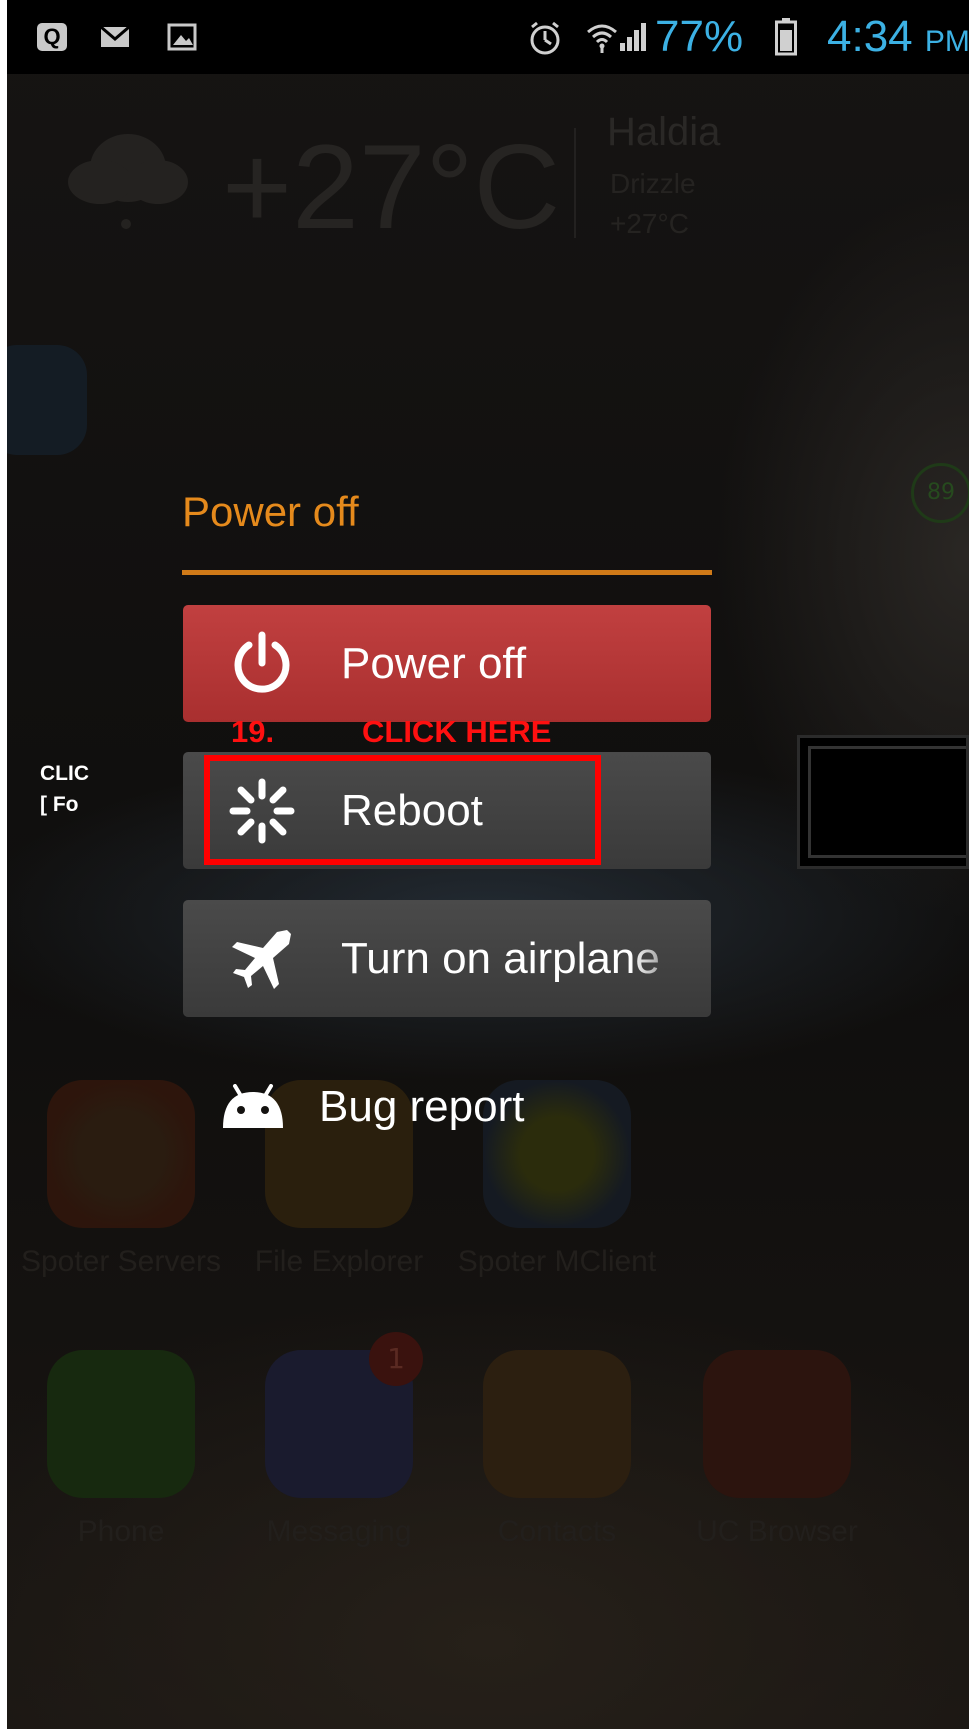 The height and width of the screenshot is (1729, 969). Describe the element at coordinates (115, 36) in the screenshot. I see `mail-icon` at that location.